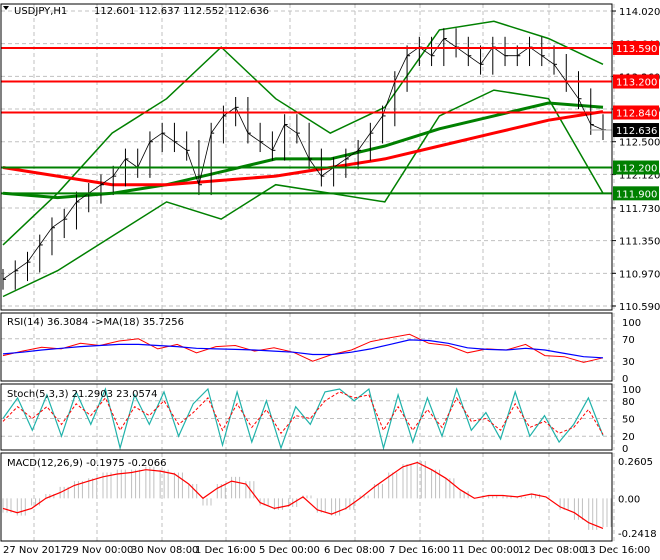  Describe the element at coordinates (35, 550) in the screenshot. I see `x-axis-label: 27 Nov 2017` at that location.